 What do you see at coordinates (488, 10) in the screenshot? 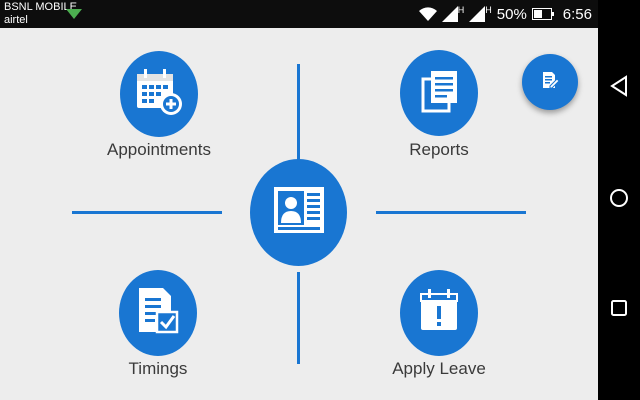
I see `network-type-2: H` at bounding box center [488, 10].